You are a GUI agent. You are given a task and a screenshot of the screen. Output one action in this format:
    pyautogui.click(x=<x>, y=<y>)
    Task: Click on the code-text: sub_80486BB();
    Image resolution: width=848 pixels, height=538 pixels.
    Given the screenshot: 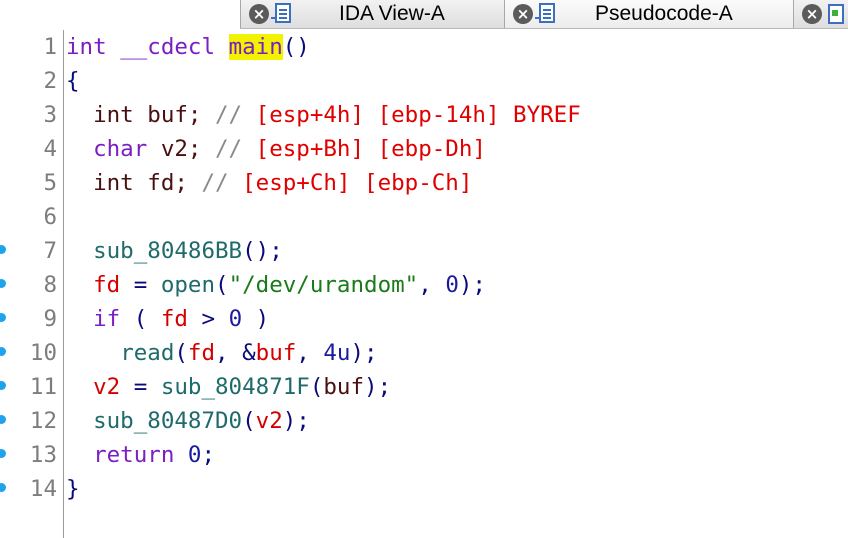 What is the action you would take?
    pyautogui.click(x=188, y=251)
    